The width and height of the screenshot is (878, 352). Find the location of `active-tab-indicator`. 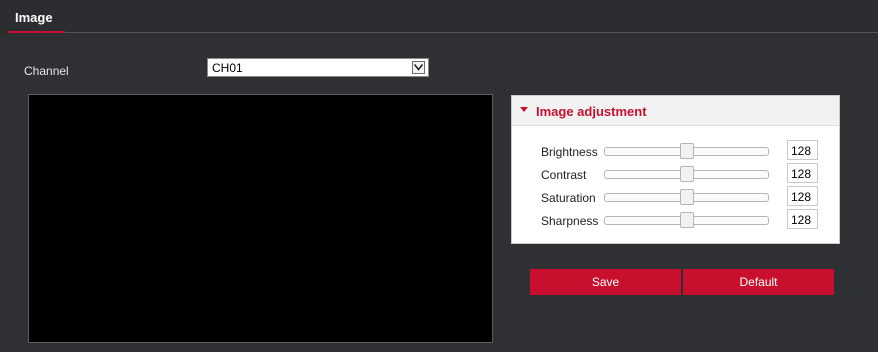

active-tab-indicator is located at coordinates (36, 32).